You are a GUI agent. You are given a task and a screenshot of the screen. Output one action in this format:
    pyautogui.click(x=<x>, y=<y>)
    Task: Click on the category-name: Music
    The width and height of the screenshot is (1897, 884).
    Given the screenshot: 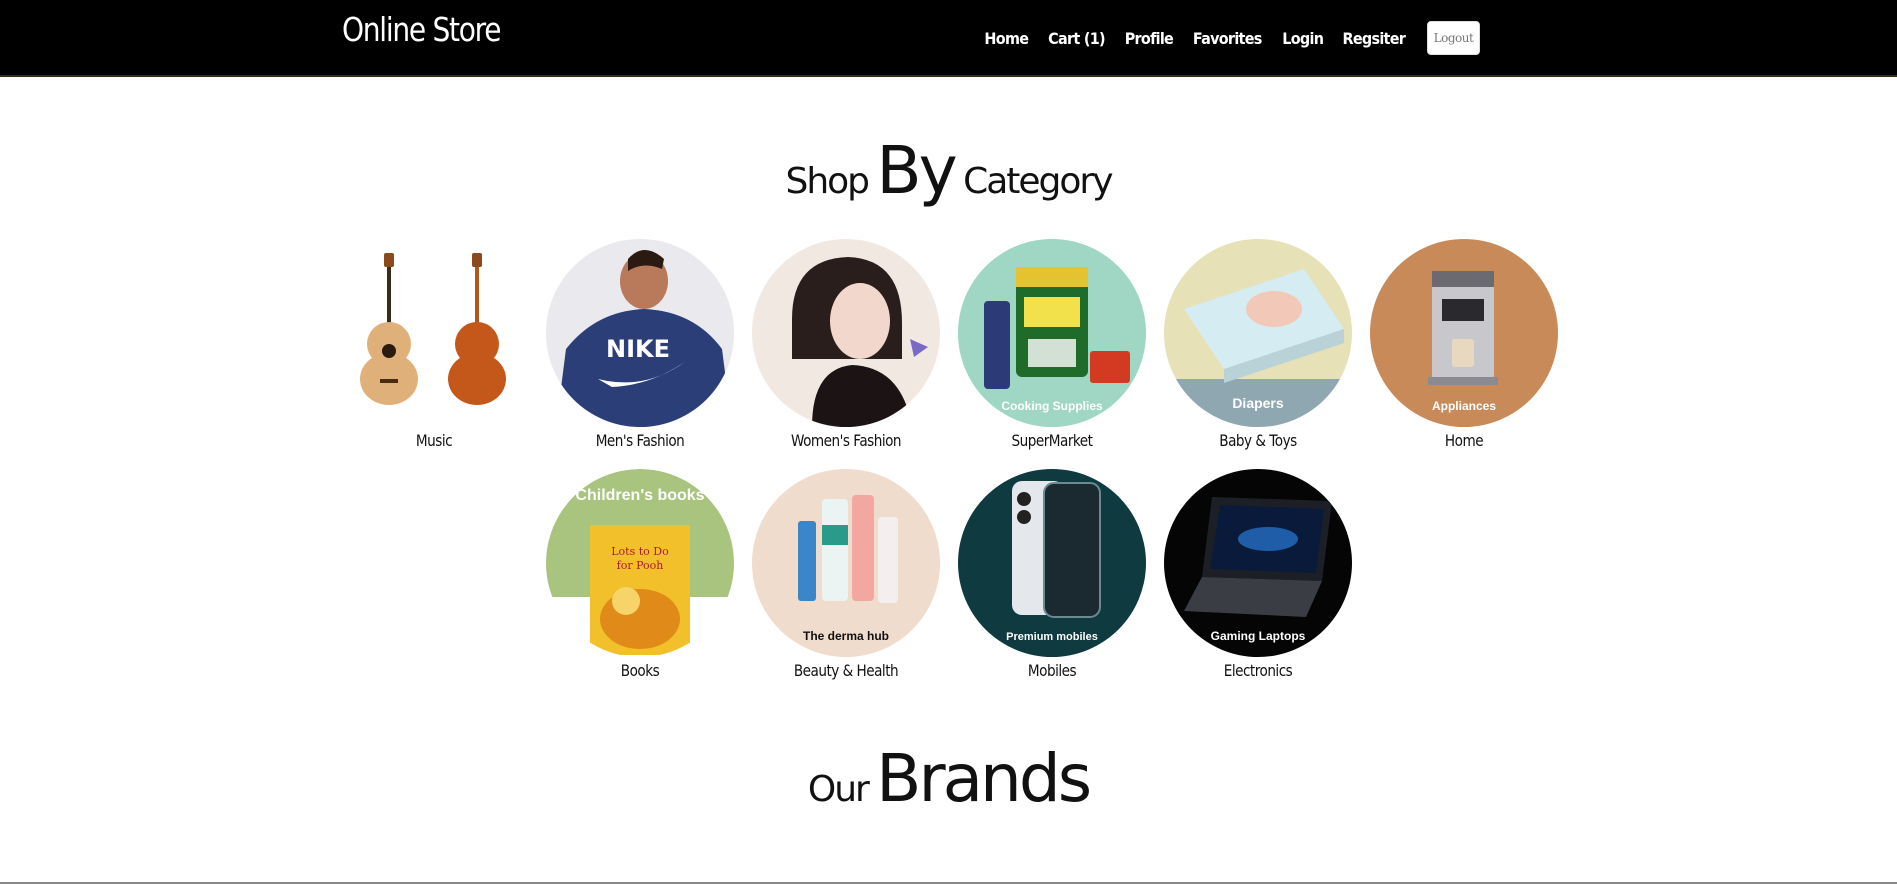 What is the action you would take?
    pyautogui.click(x=434, y=440)
    